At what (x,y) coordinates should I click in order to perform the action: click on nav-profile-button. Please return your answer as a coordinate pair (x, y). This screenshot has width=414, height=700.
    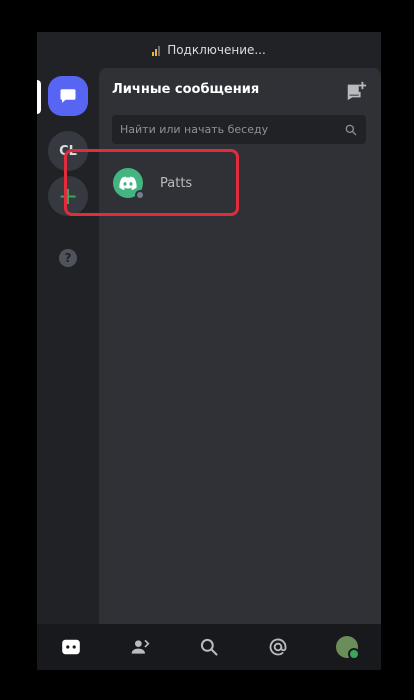
    Looking at the image, I should click on (347, 647).